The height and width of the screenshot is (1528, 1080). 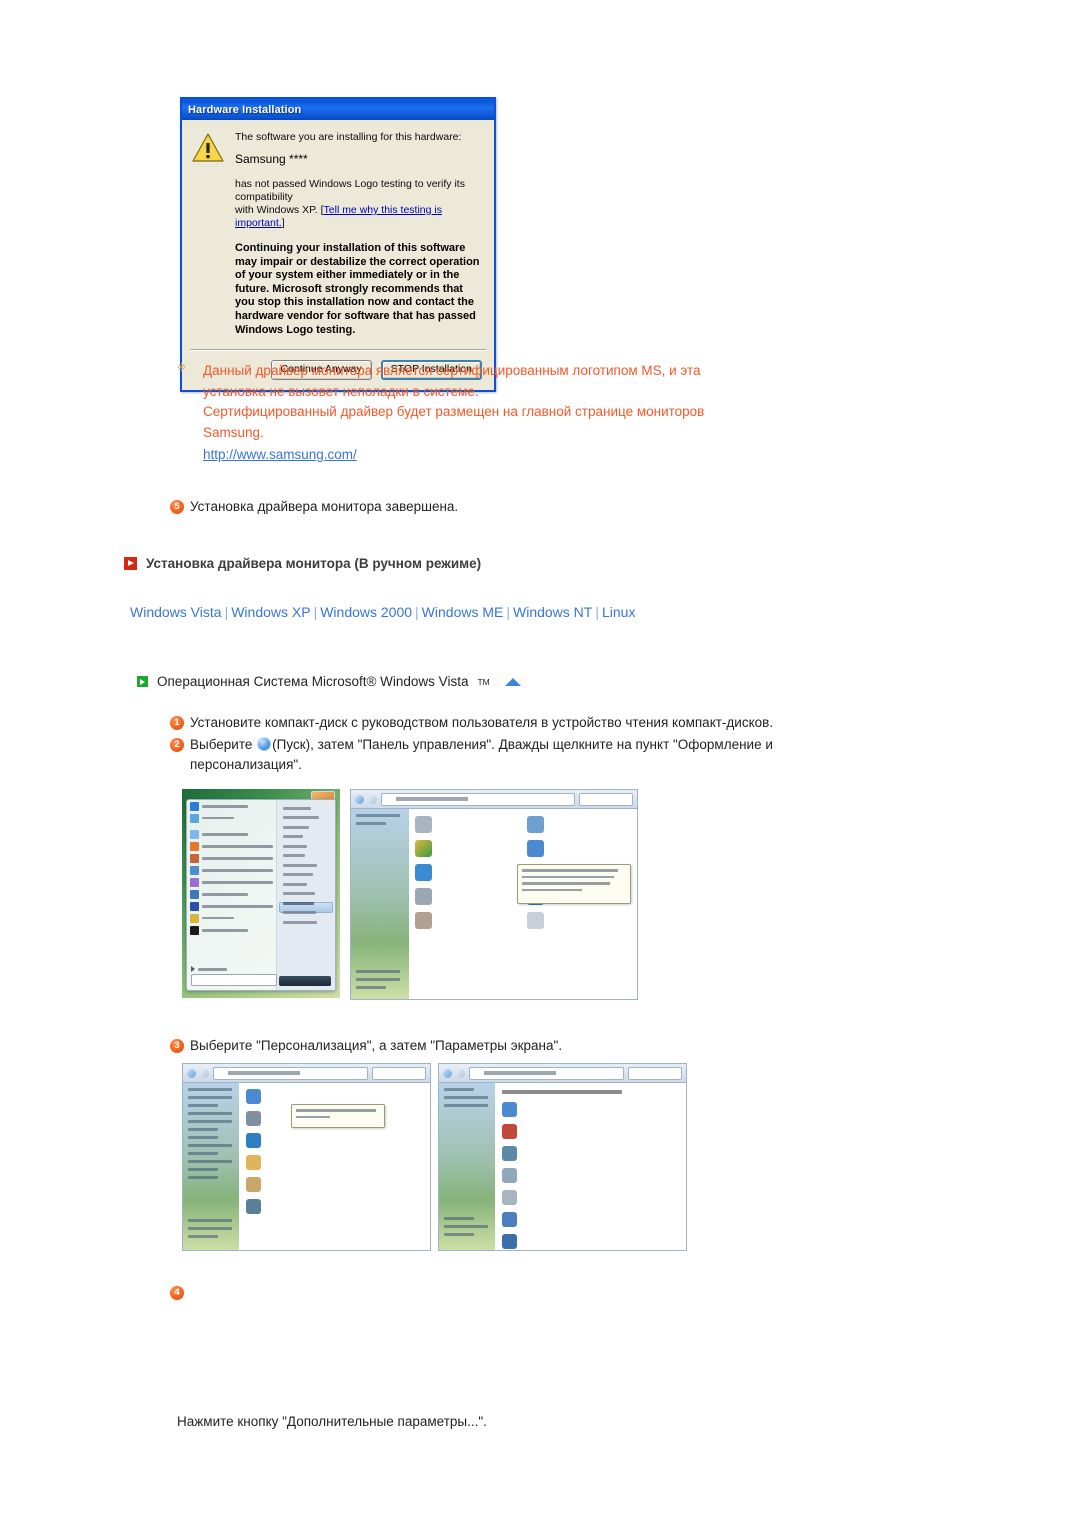 What do you see at coordinates (467, 920) in the screenshot?
I see `category-programs` at bounding box center [467, 920].